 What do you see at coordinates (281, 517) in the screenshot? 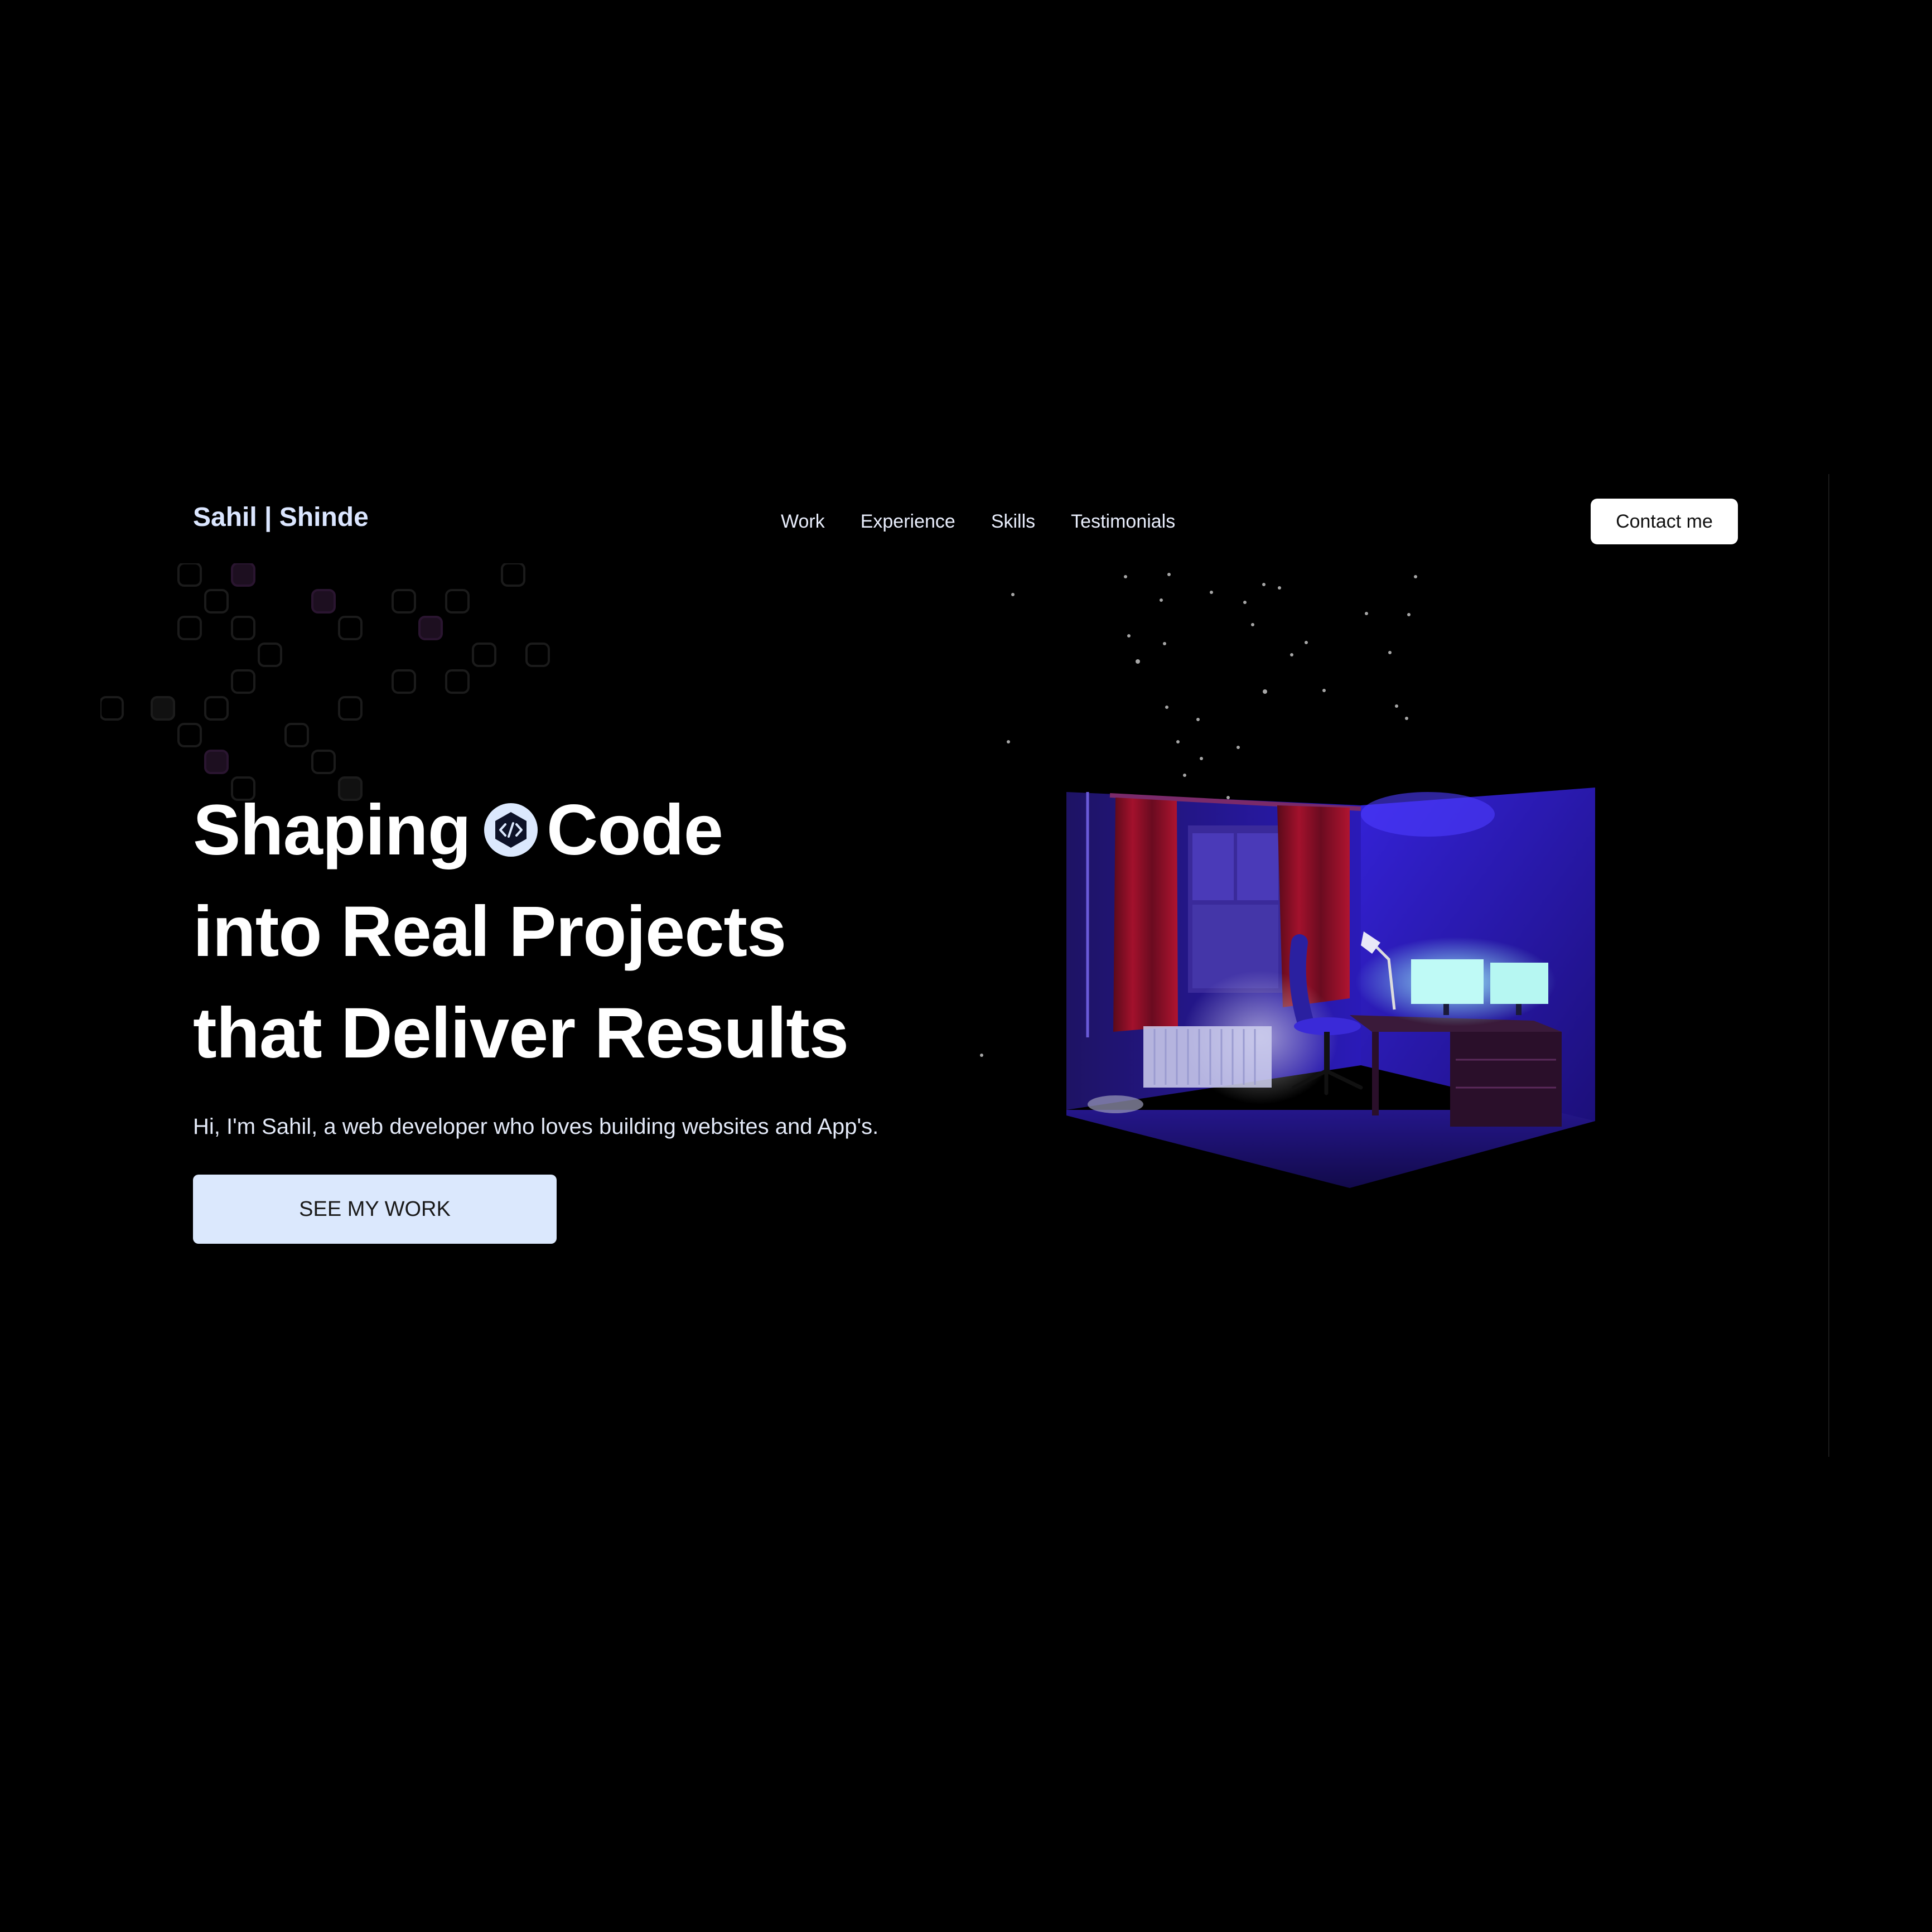
I see `site-logo: Sahil | Shinde` at bounding box center [281, 517].